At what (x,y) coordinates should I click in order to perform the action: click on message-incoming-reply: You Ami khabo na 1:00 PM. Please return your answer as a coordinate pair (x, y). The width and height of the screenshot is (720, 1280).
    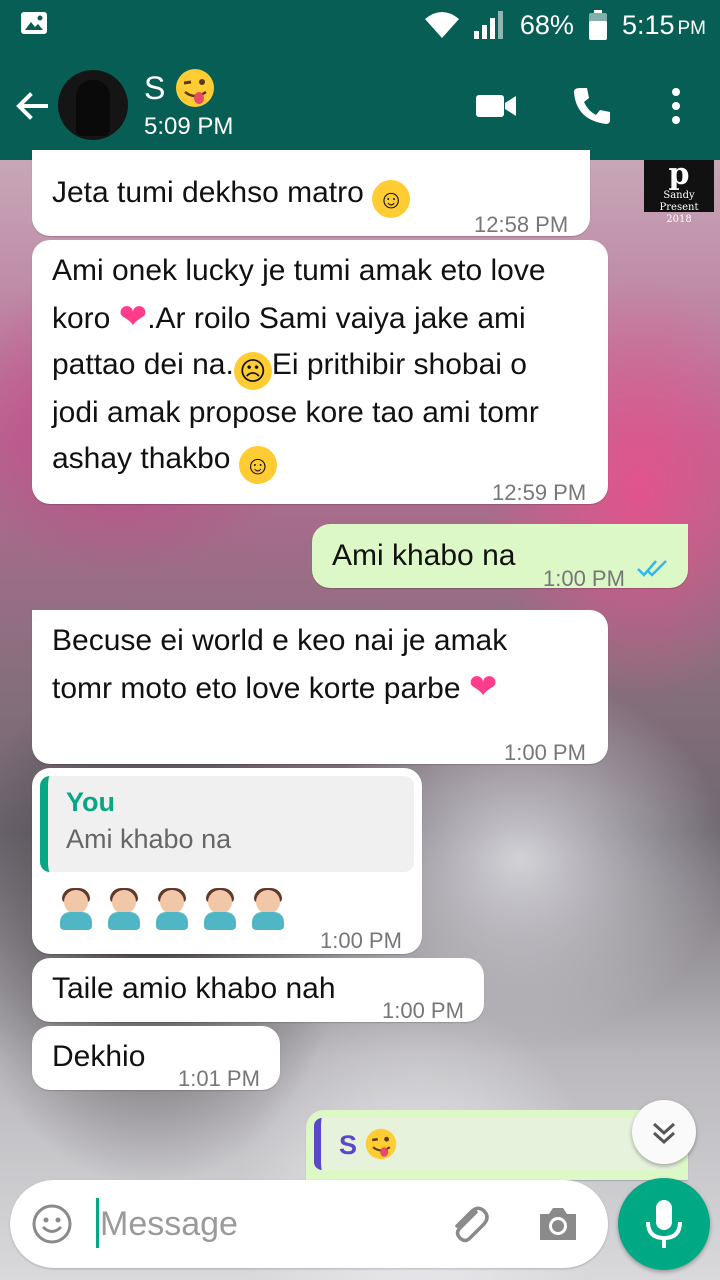
    Looking at the image, I should click on (227, 861).